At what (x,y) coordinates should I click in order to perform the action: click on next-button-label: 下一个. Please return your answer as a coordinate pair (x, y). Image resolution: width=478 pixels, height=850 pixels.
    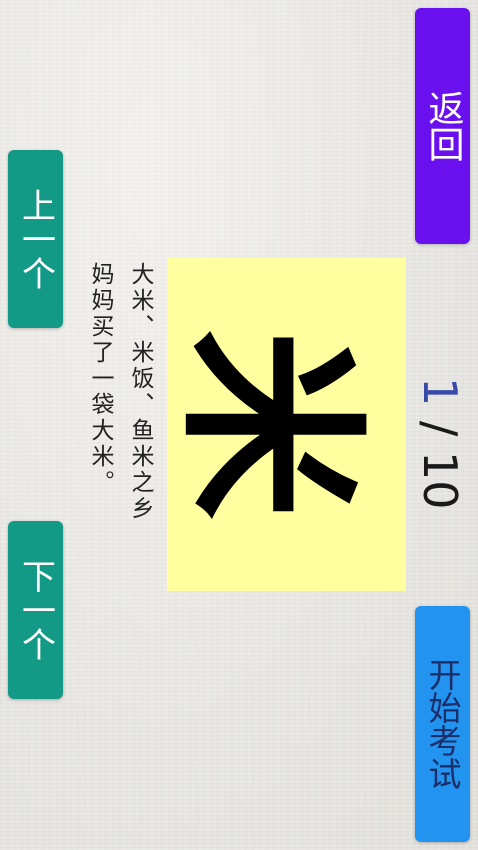
    Looking at the image, I should click on (35, 610).